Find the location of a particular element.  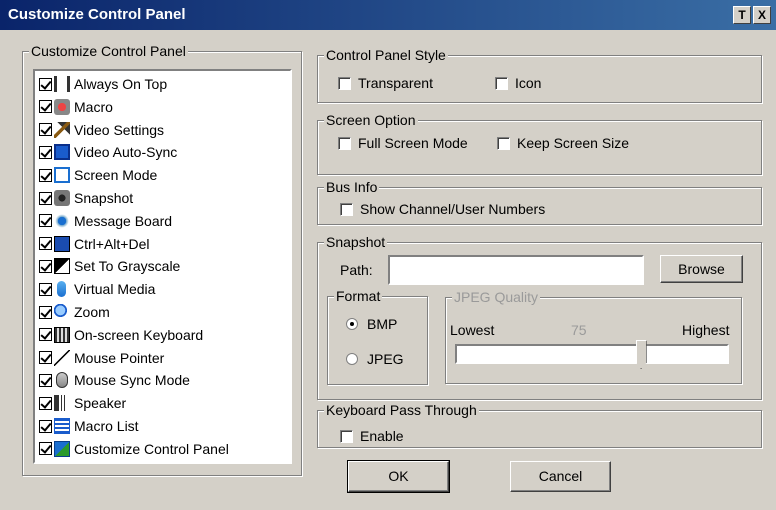

jpeg-label: JPEG is located at coordinates (385, 359).